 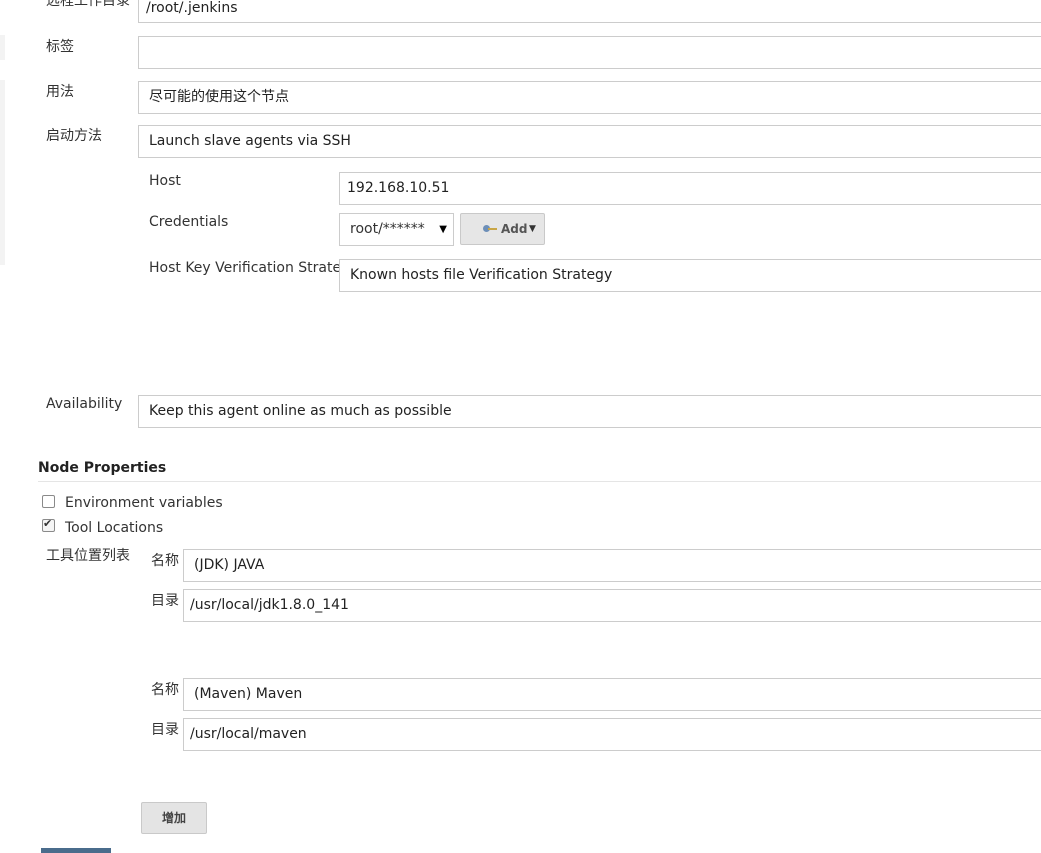 I want to click on credentials-label: Credentials, so click(x=189, y=222).